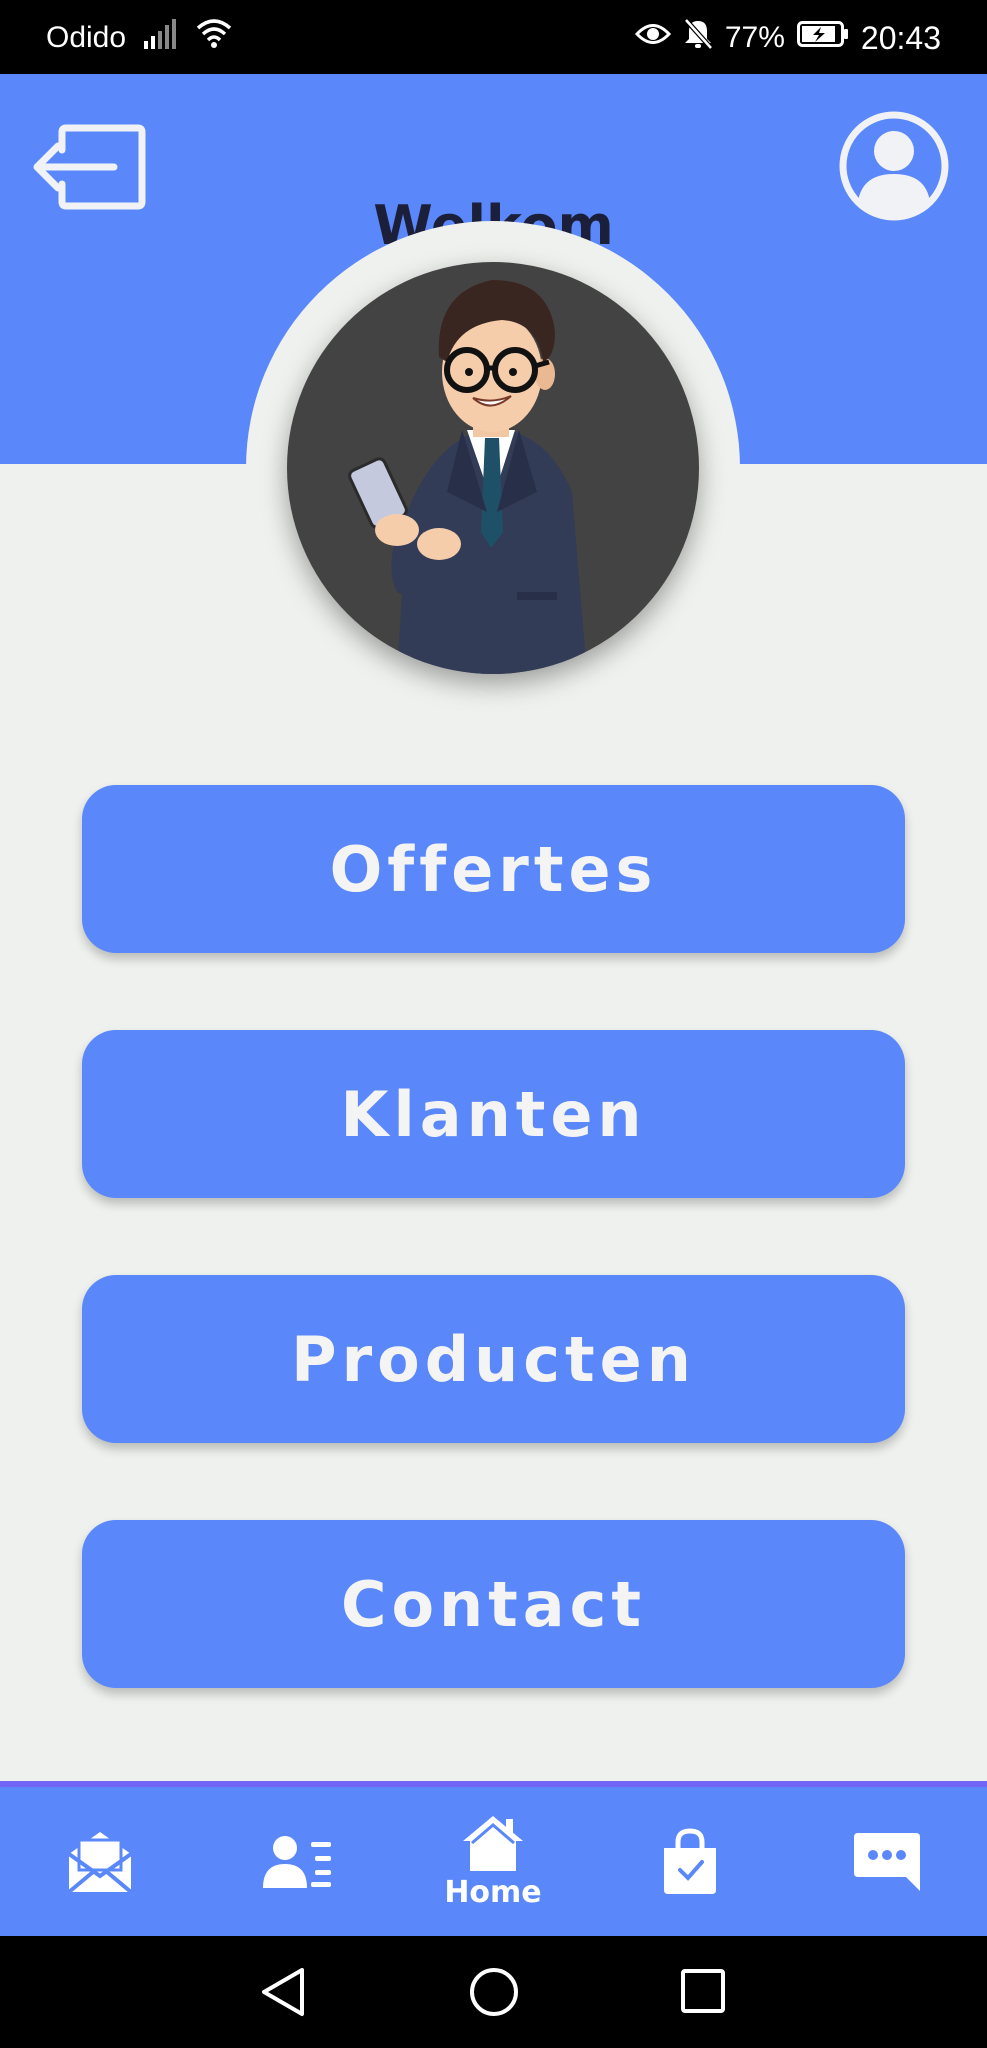  Describe the element at coordinates (822, 38) in the screenshot. I see `battery-charging-icon` at that location.